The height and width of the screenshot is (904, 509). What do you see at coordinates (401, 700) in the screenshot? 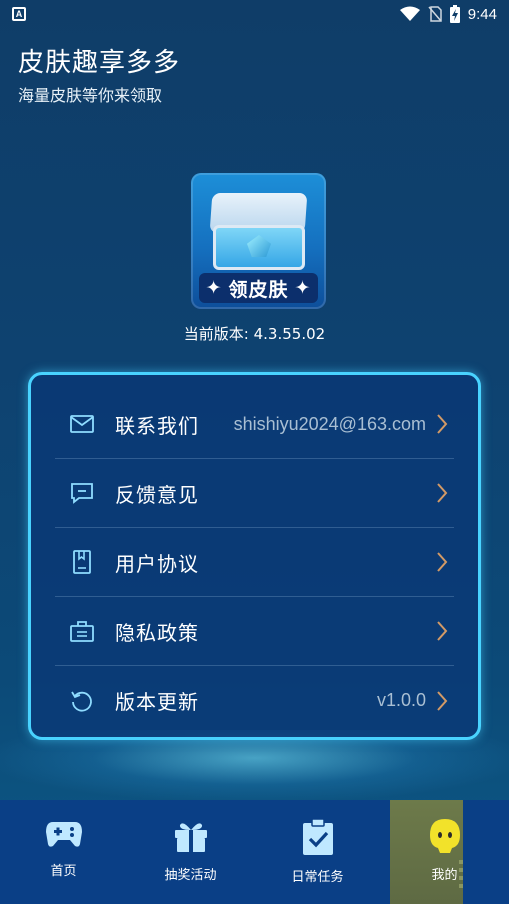
I see `app-version-value: v1.0.0` at bounding box center [401, 700].